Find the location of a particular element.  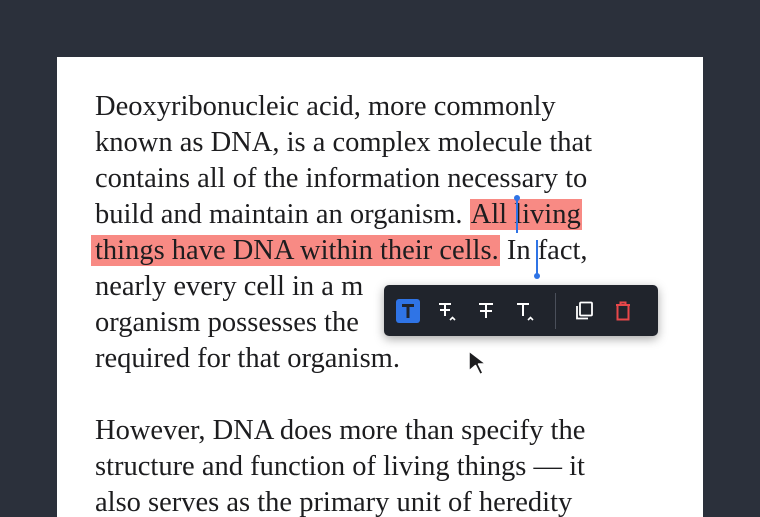

annotation-toolbar is located at coordinates (521, 310).